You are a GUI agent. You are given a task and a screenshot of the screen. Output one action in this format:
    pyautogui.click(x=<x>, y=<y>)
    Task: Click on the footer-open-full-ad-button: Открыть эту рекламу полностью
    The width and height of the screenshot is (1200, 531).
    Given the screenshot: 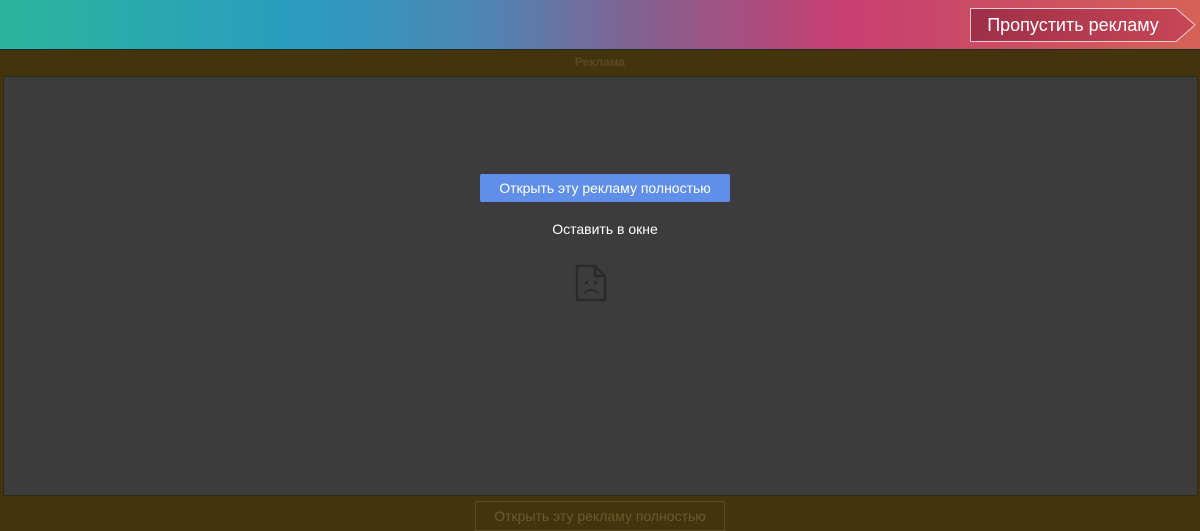 What is the action you would take?
    pyautogui.click(x=600, y=516)
    